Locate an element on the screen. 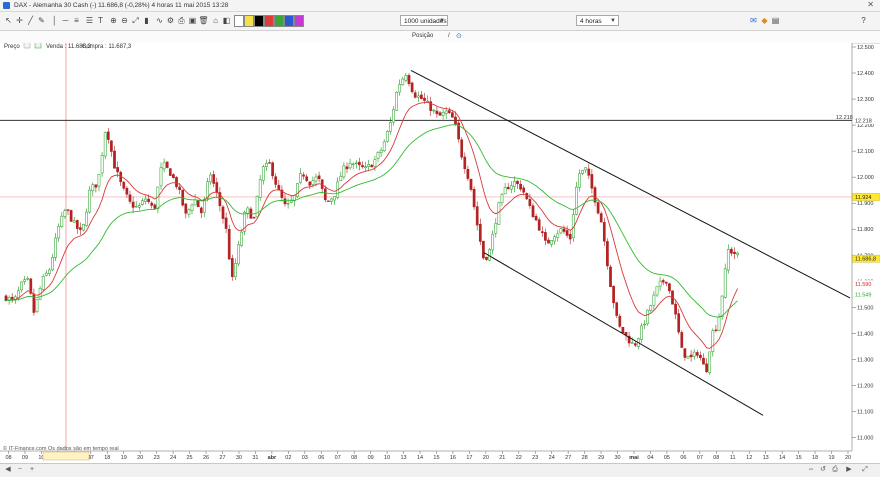 This screenshot has height=477, width=880. units-select: 1000 unidades ▼ is located at coordinates (424, 20).